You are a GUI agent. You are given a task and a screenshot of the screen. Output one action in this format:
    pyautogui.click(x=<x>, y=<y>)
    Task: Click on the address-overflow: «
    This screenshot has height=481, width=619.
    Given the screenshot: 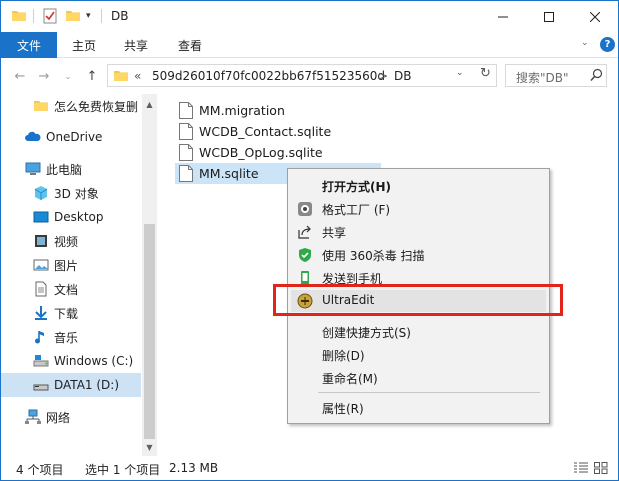 What is the action you would take?
    pyautogui.click(x=137, y=76)
    